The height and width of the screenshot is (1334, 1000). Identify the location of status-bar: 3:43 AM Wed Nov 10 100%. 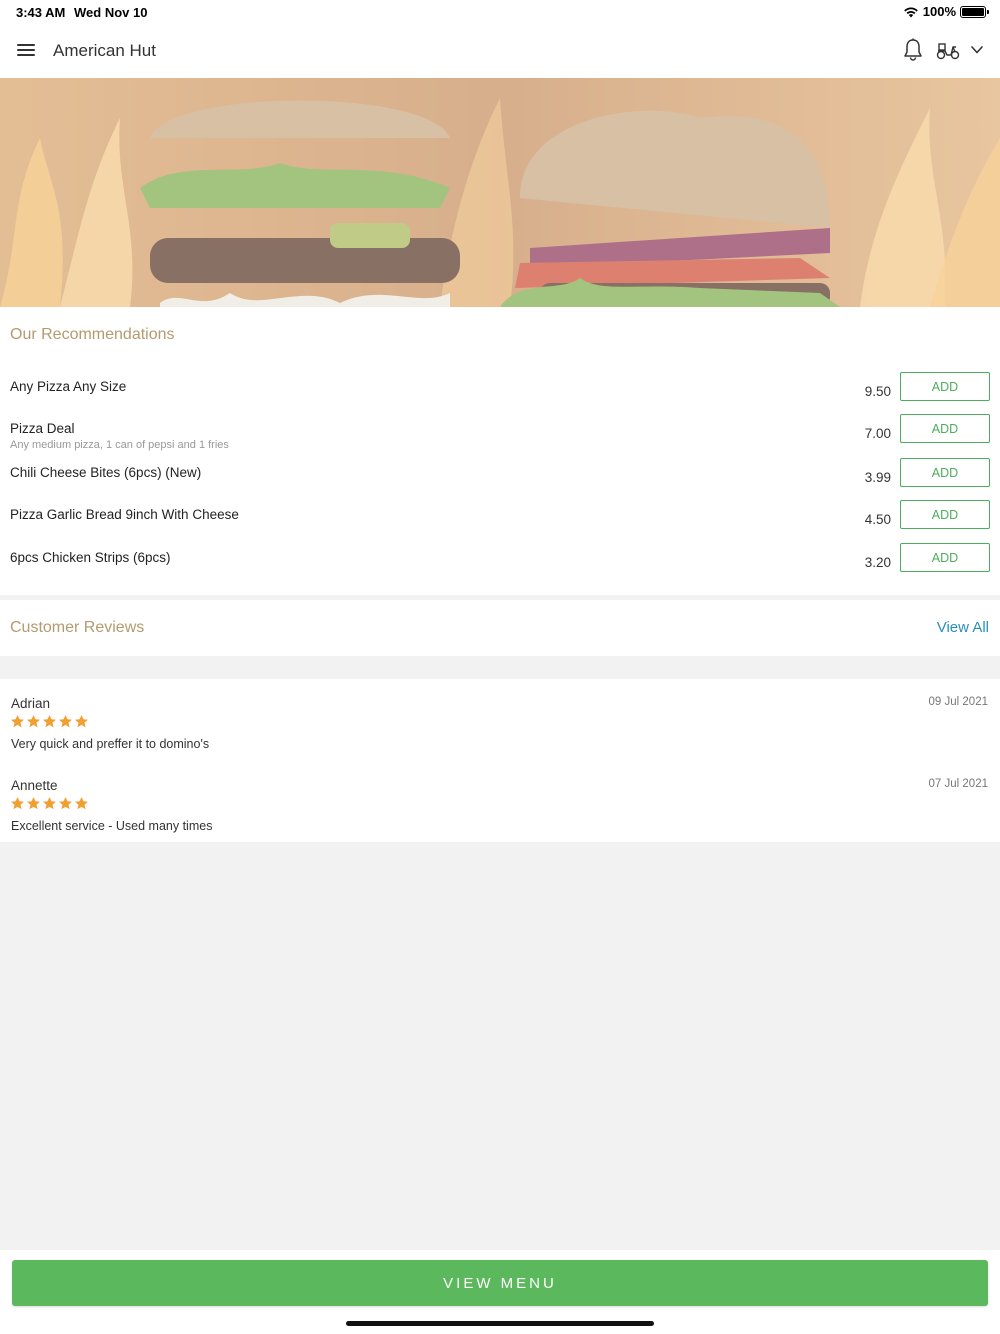
(500, 12).